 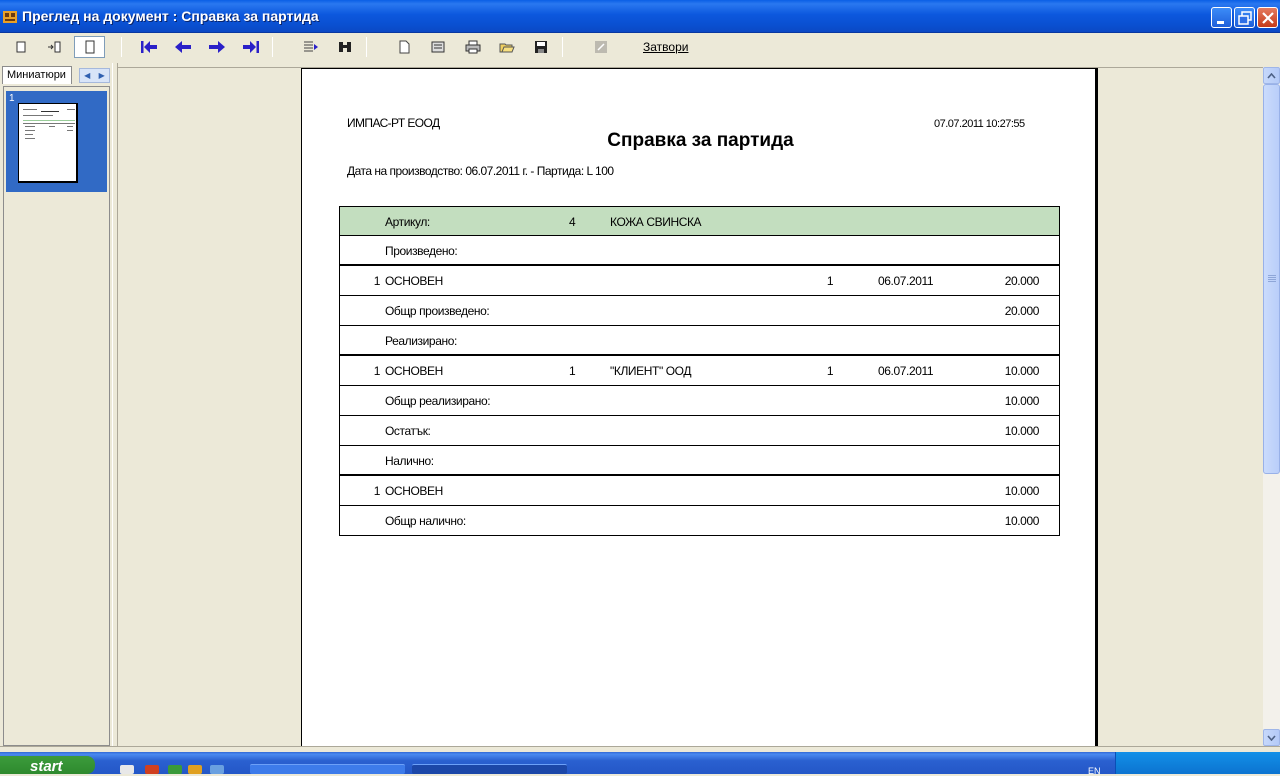 I want to click on two-pages-icon, so click(x=54, y=47).